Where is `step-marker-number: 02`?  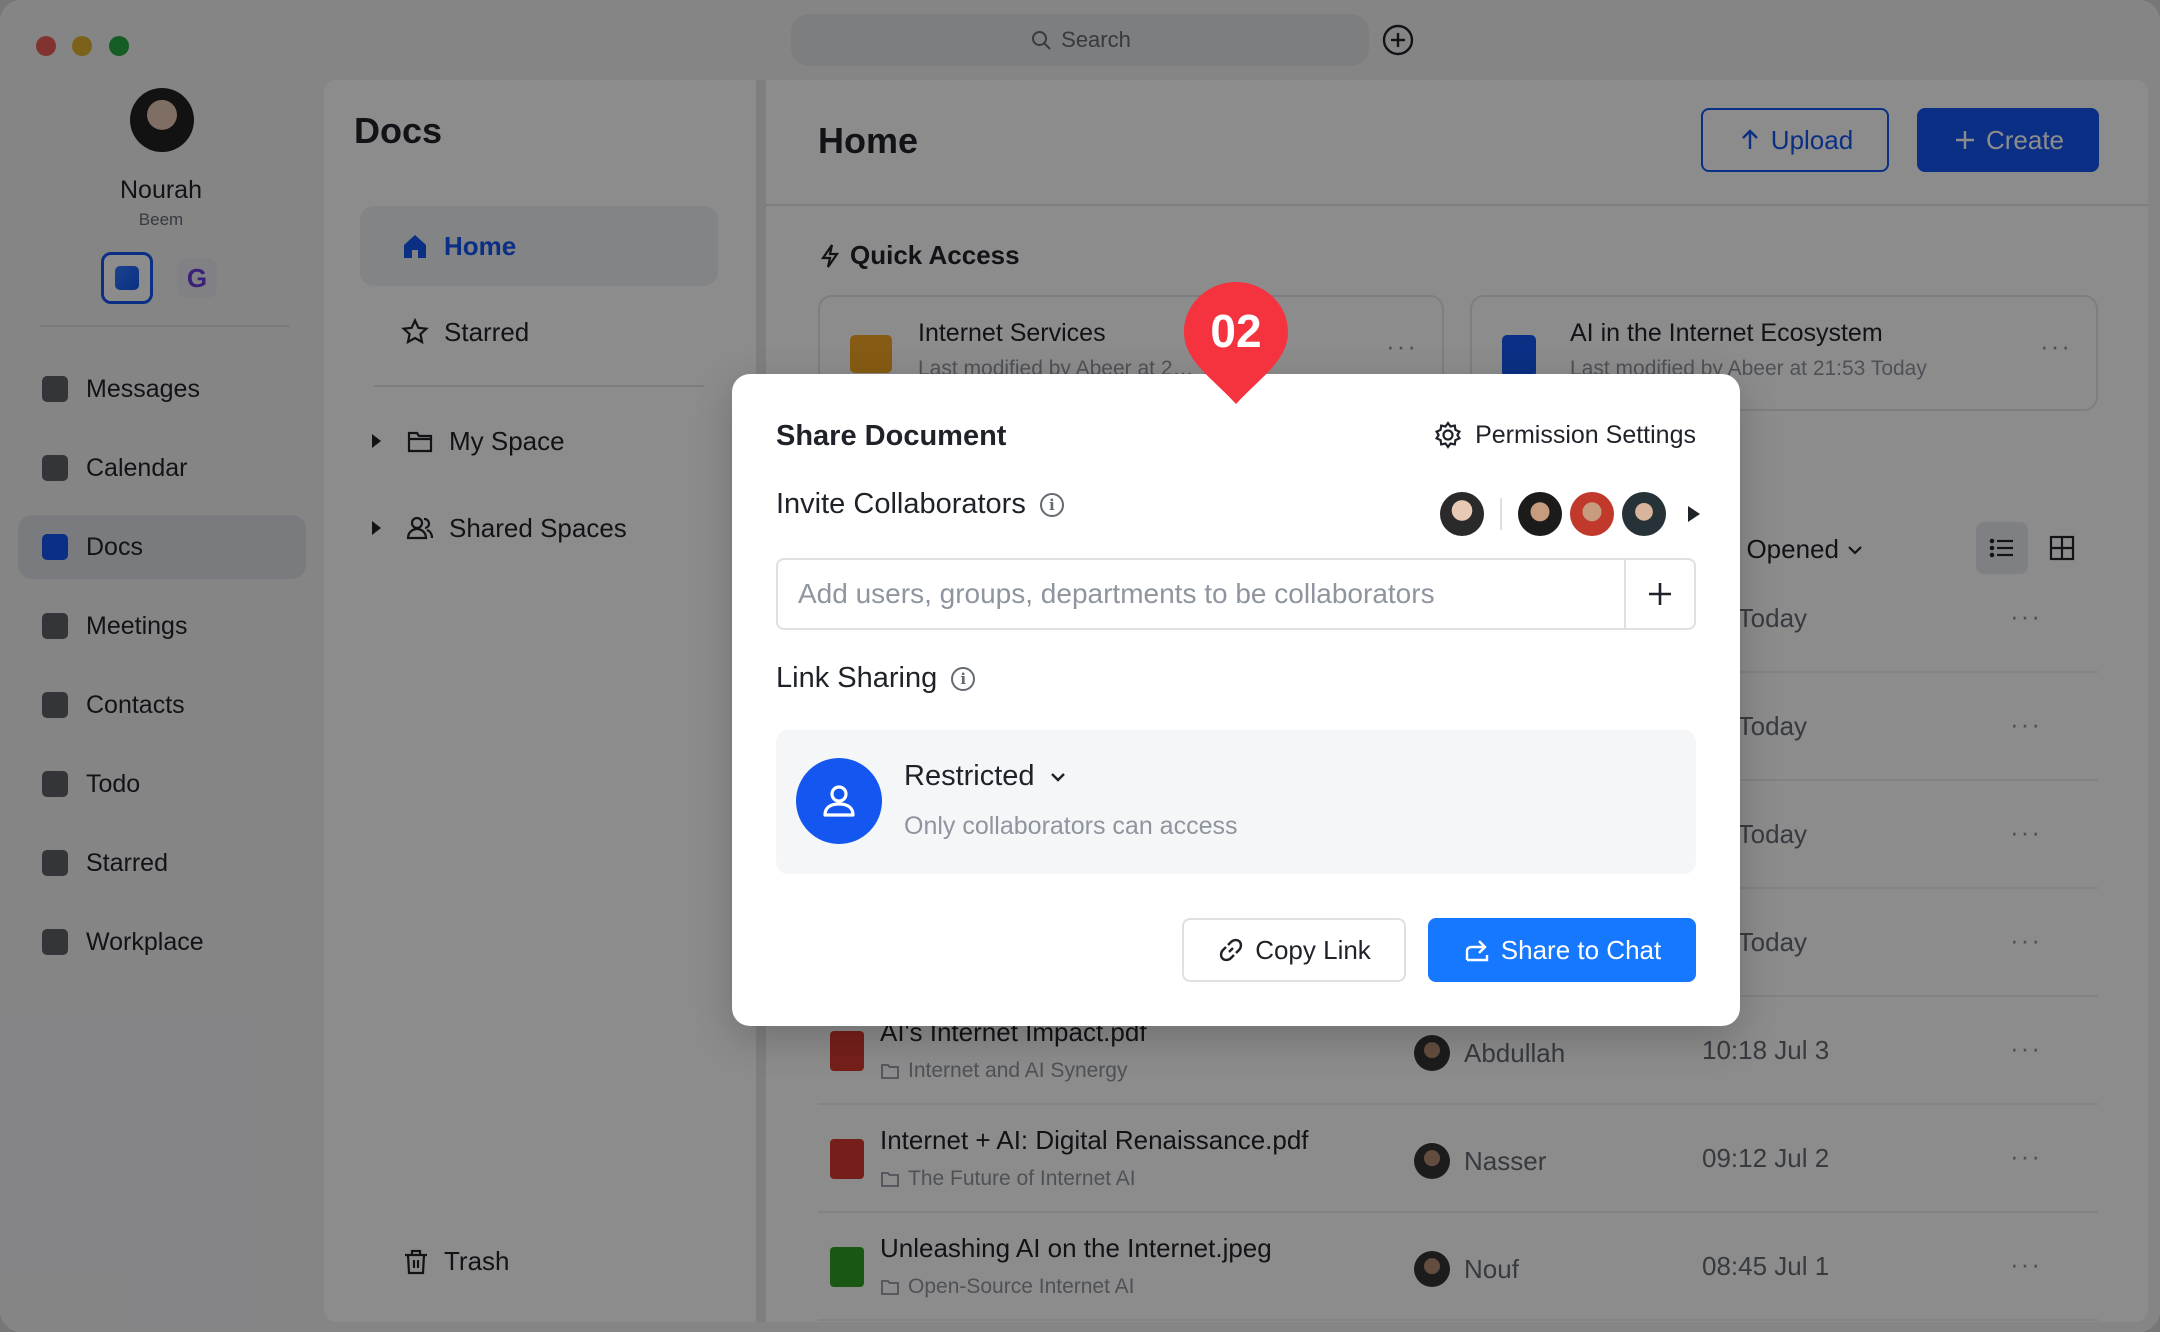
step-marker-number: 02 is located at coordinates (1236, 331).